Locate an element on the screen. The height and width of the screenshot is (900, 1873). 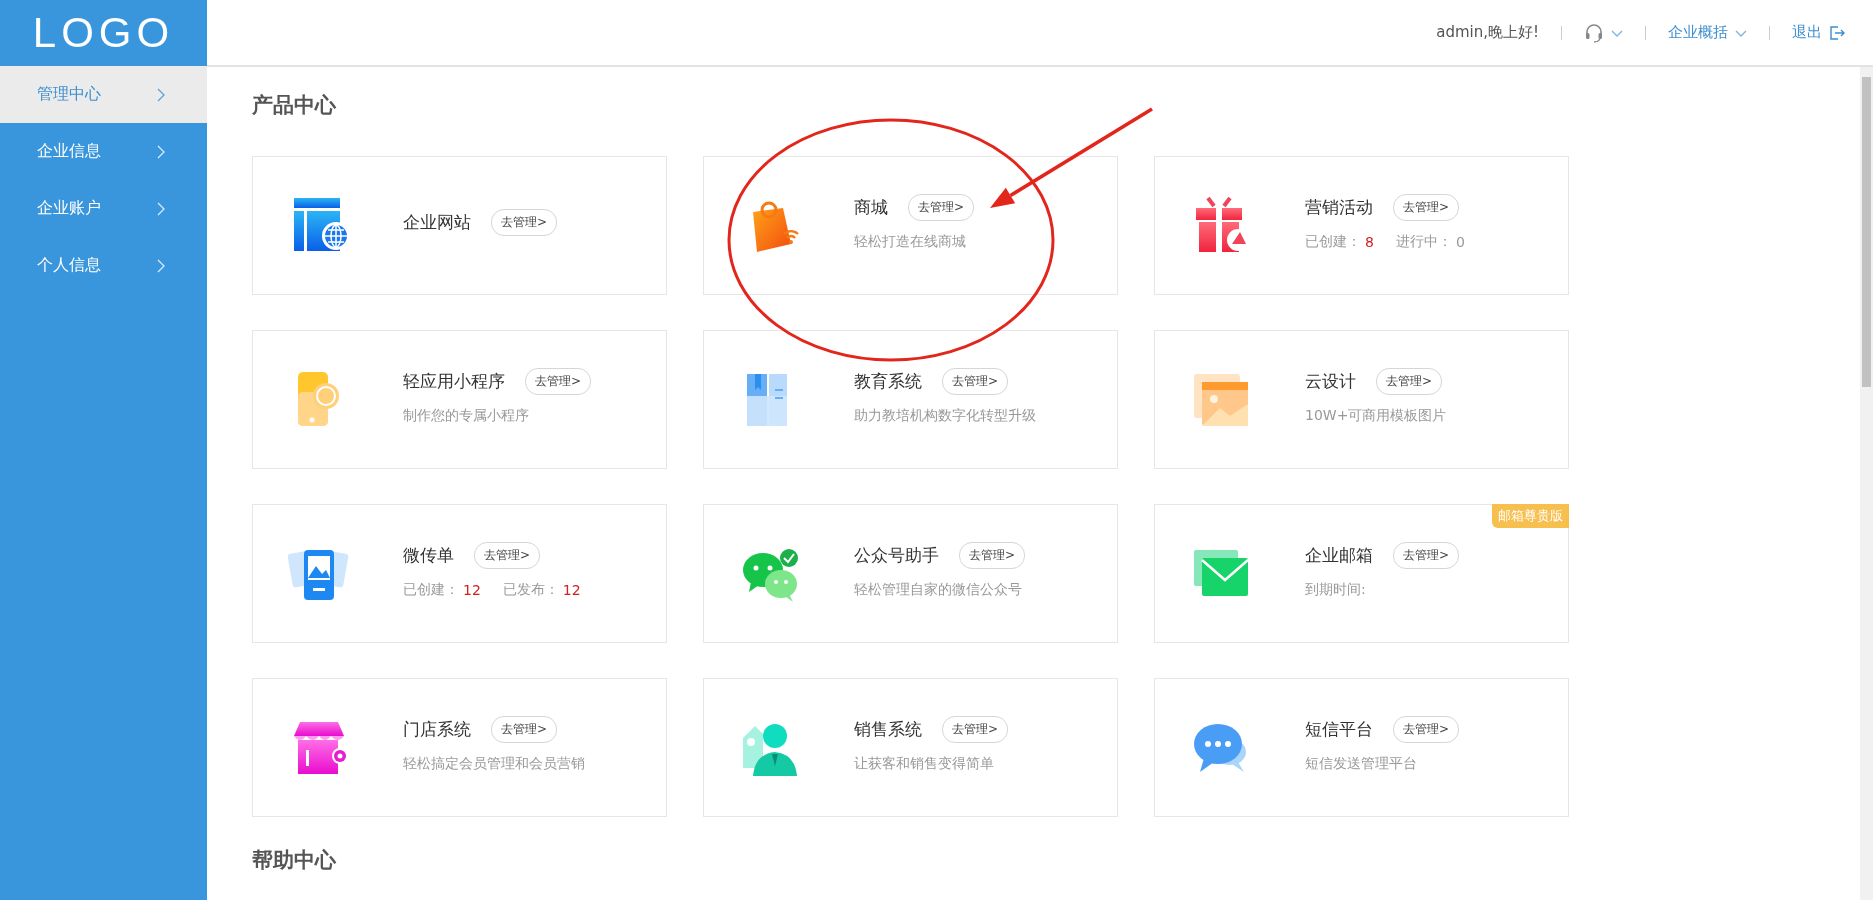
plan-badge: 邮箱尊贵版 is located at coordinates (1530, 516).